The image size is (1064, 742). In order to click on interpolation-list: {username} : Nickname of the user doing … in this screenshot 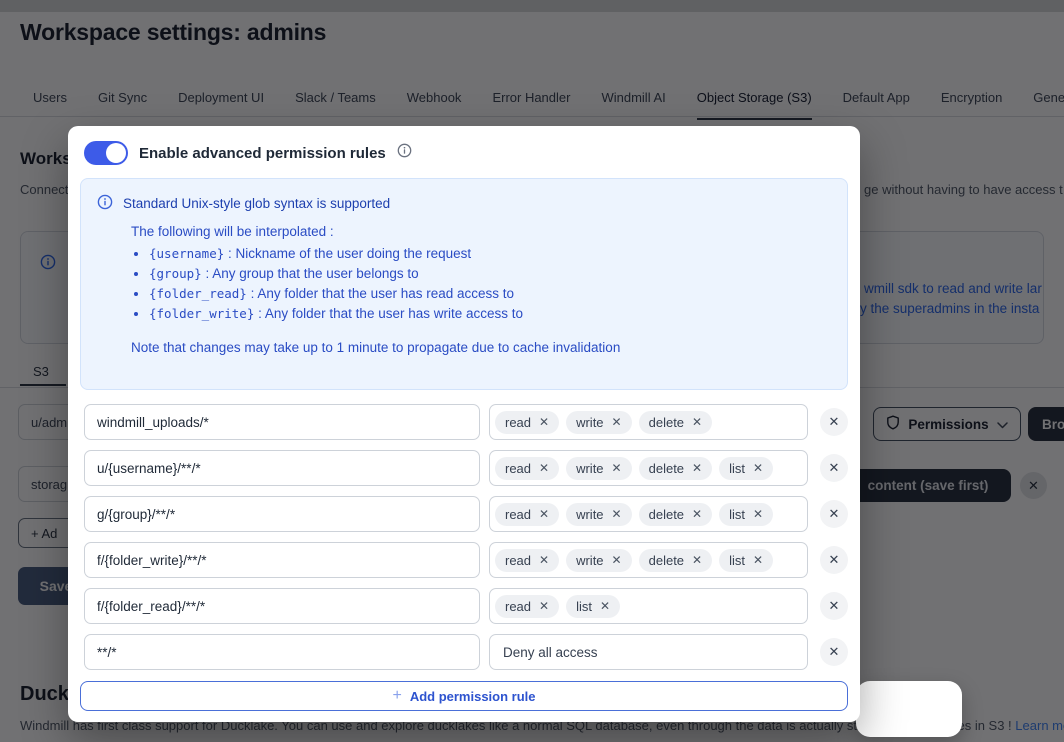, I will do `click(481, 284)`.